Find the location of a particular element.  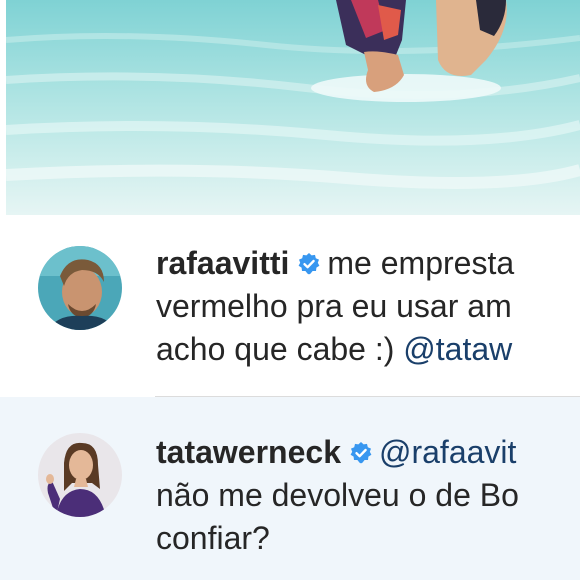

comment-line: acho que cabe :) @tataw is located at coordinates (368, 349).